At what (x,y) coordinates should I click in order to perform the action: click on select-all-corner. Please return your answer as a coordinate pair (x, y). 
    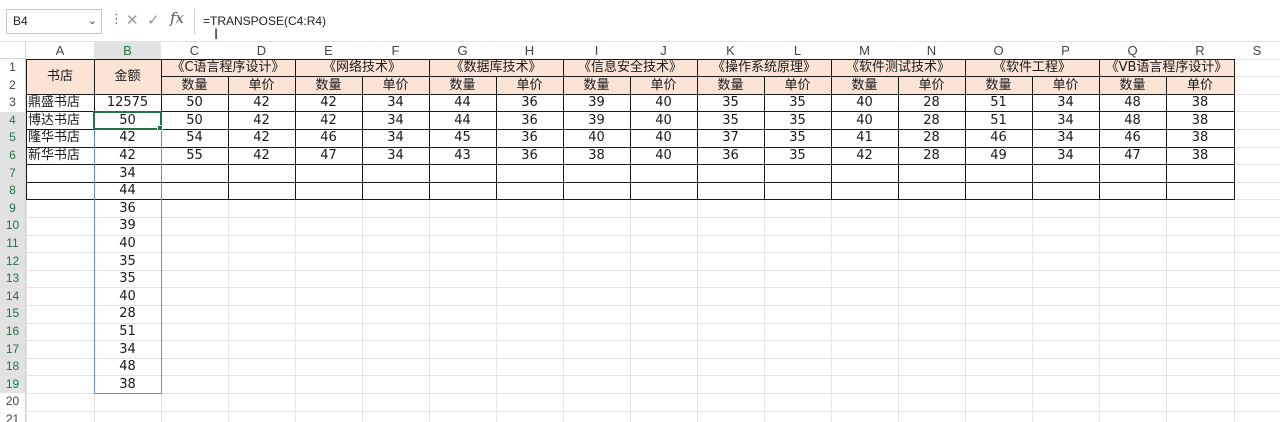
    Looking at the image, I should click on (13, 50).